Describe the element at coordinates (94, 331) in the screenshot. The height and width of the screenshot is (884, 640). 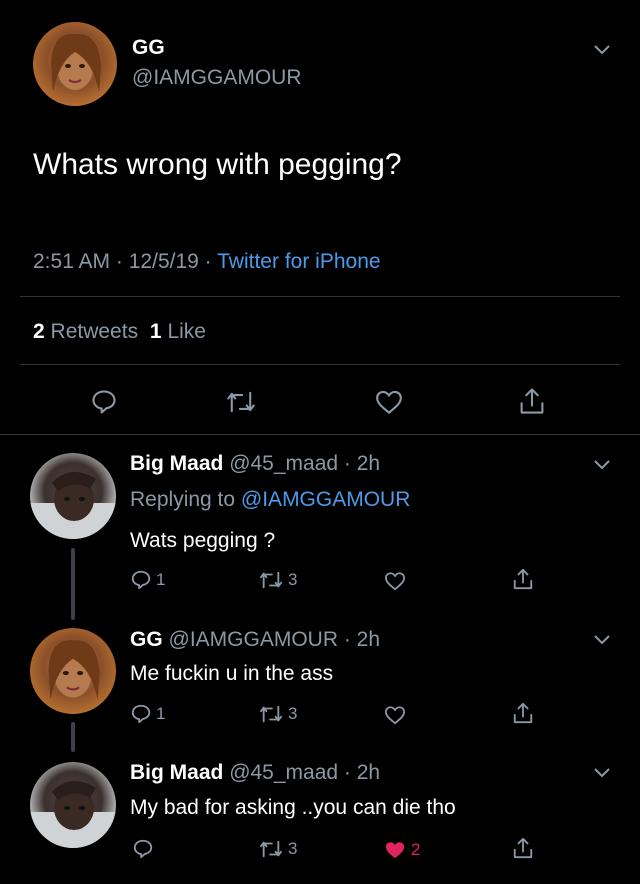
I see `retweets-label: Retweets` at that location.